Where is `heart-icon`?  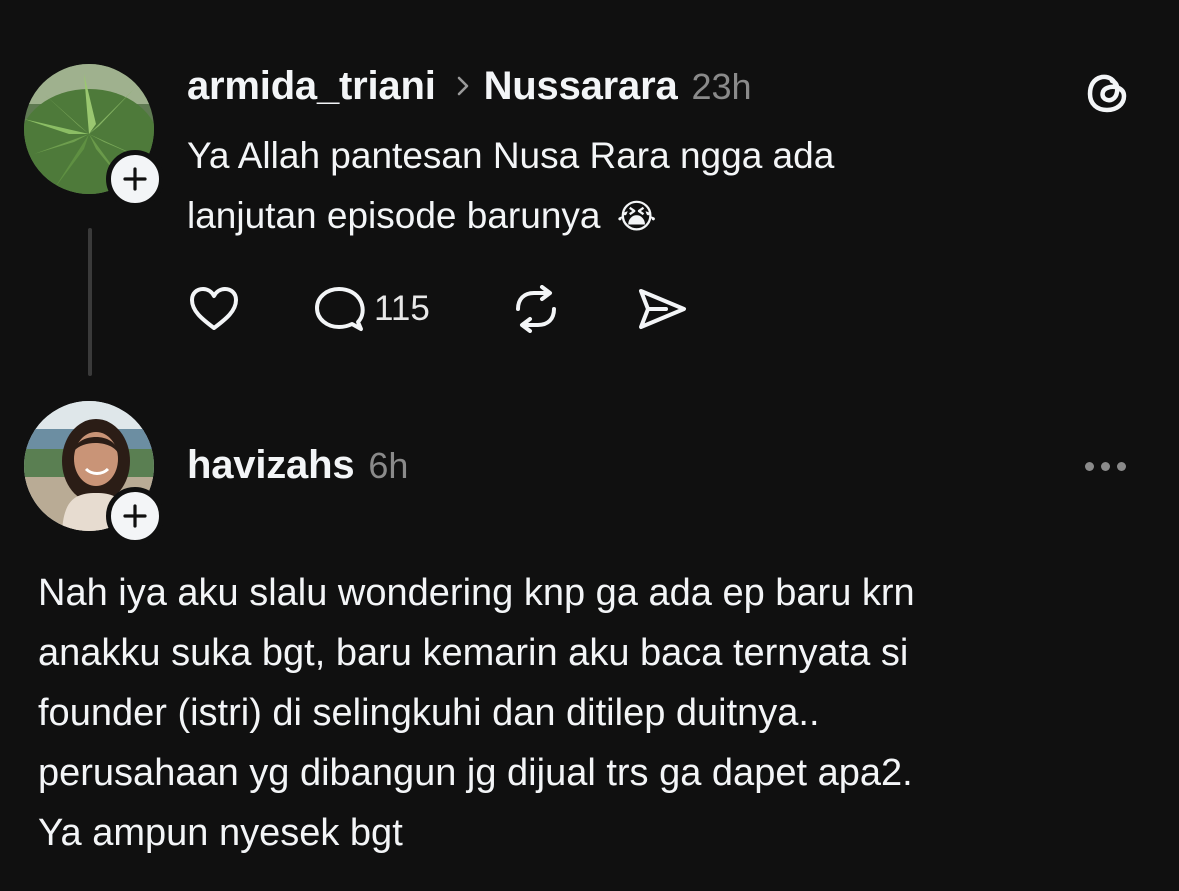 heart-icon is located at coordinates (214, 308).